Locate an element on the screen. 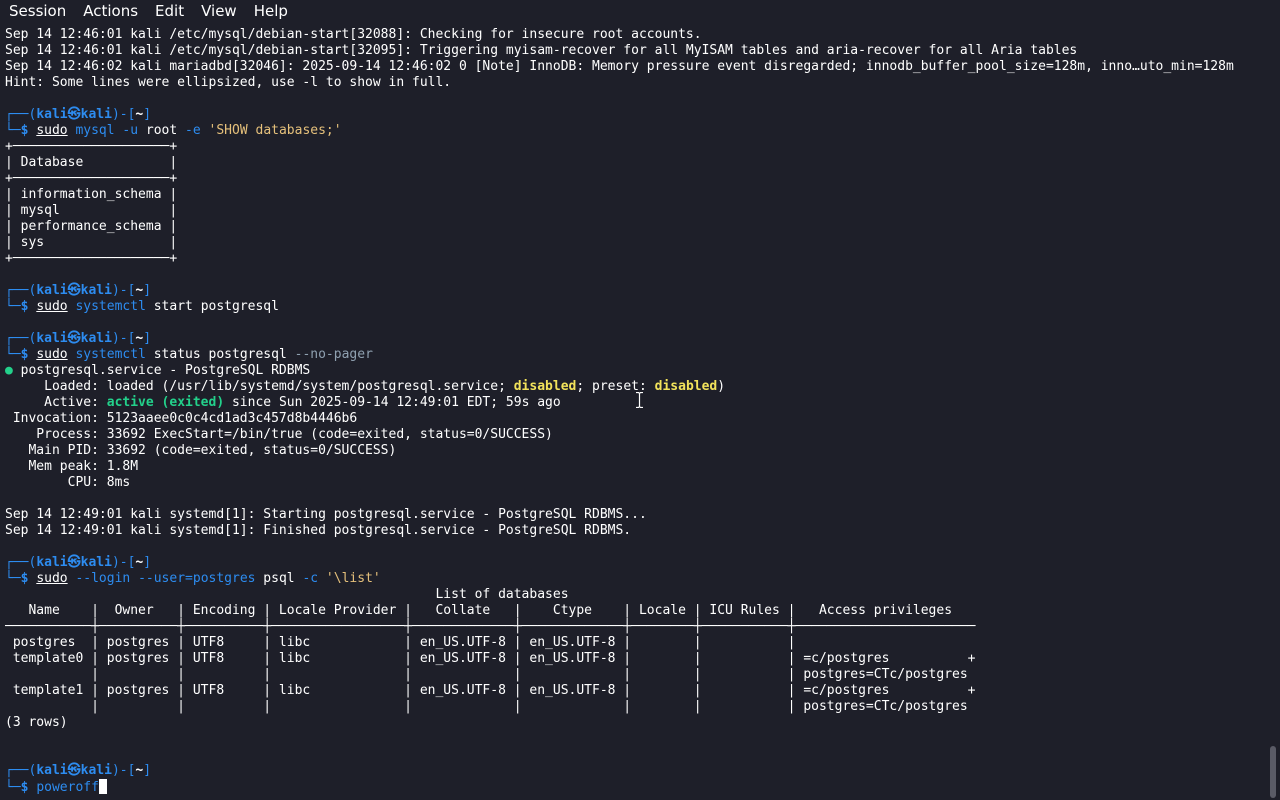 Image resolution: width=1280 pixels, height=800 pixels. terminal-text: ) is located at coordinates (721, 386).